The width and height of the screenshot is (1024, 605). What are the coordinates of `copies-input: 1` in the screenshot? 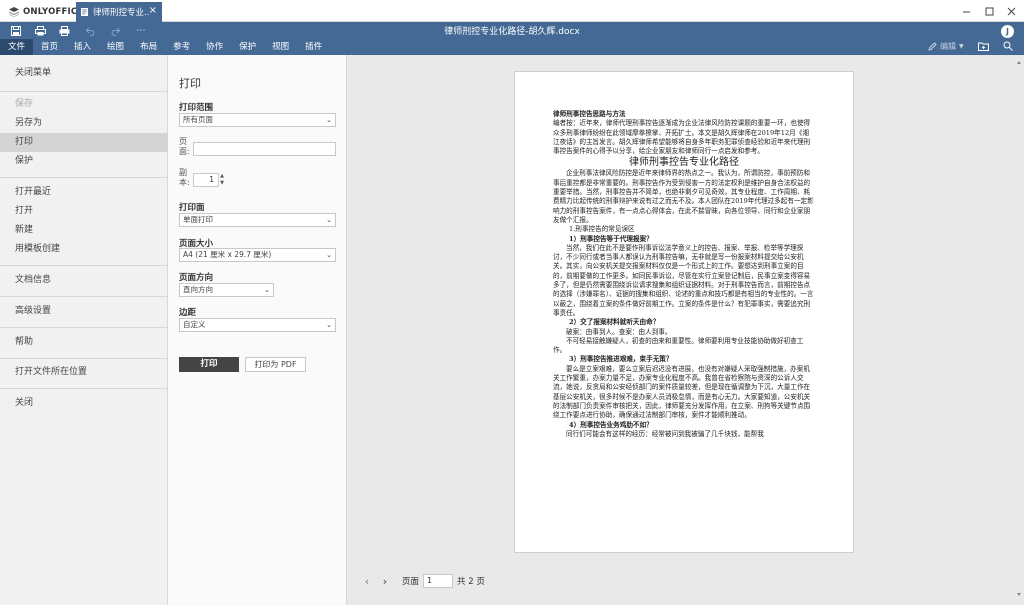 It's located at (206, 180).